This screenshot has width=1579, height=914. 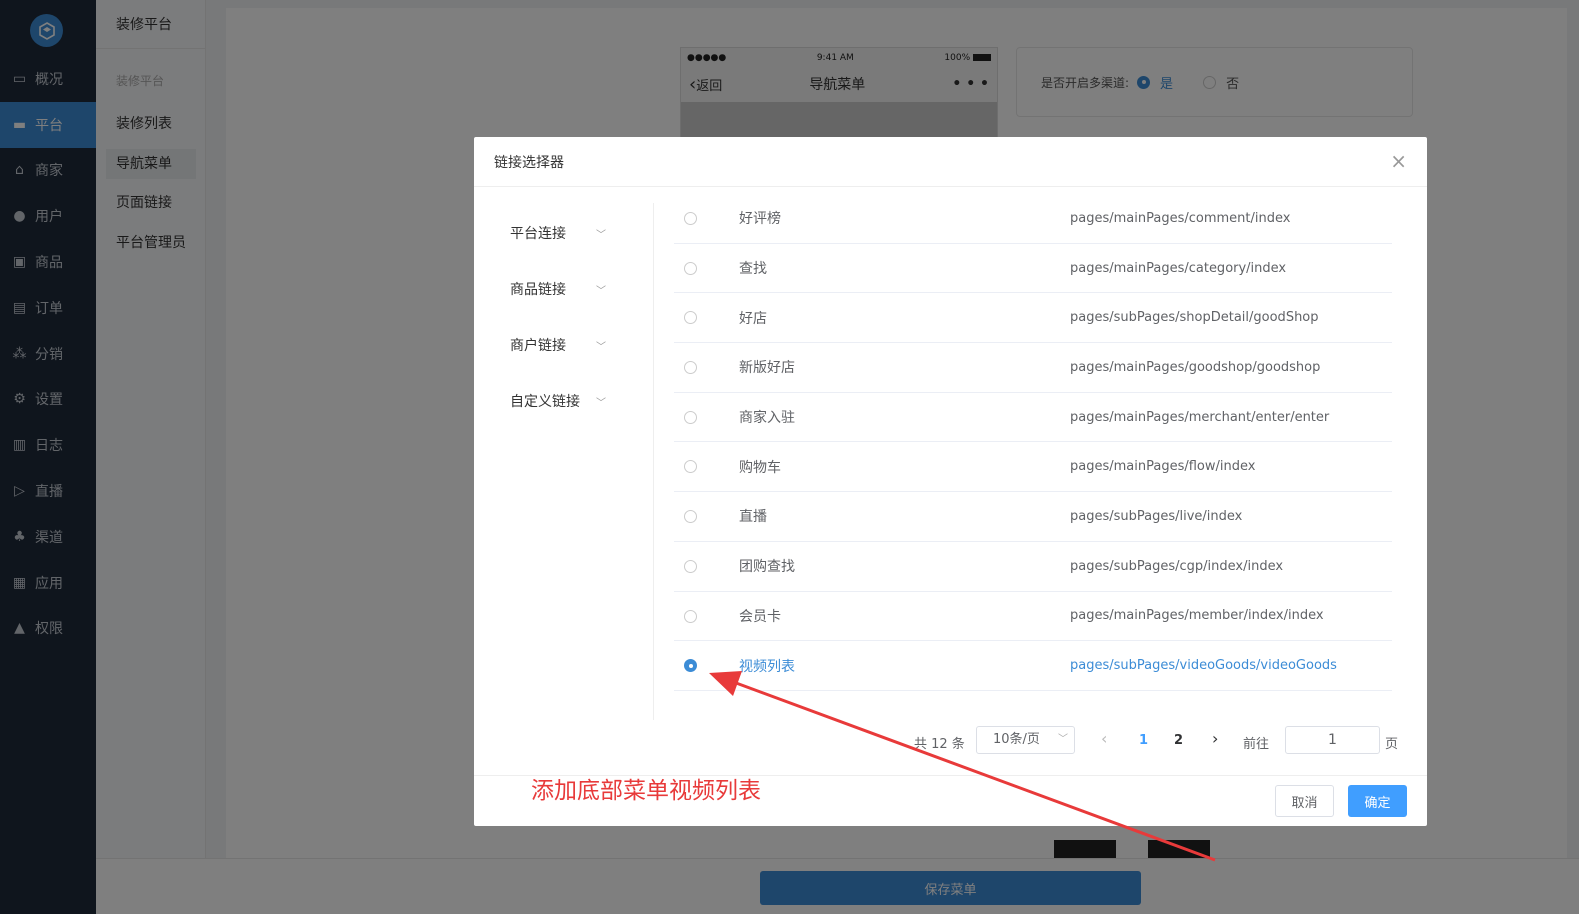 I want to click on pagination: 共 12 条 10条/页 ﹀ ‹ 1 2 › 前往 1 页, so click(x=950, y=741).